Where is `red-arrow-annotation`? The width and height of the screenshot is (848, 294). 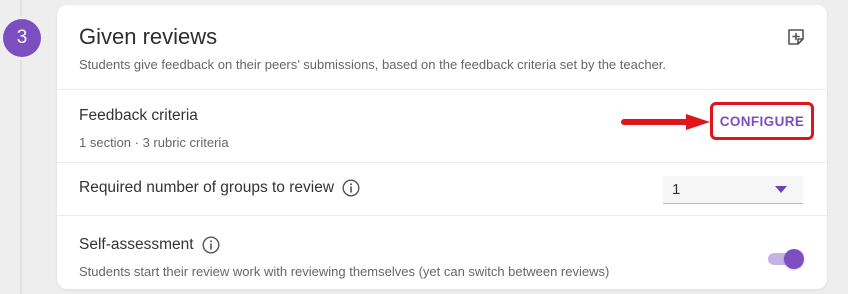
red-arrow-annotation is located at coordinates (665, 122).